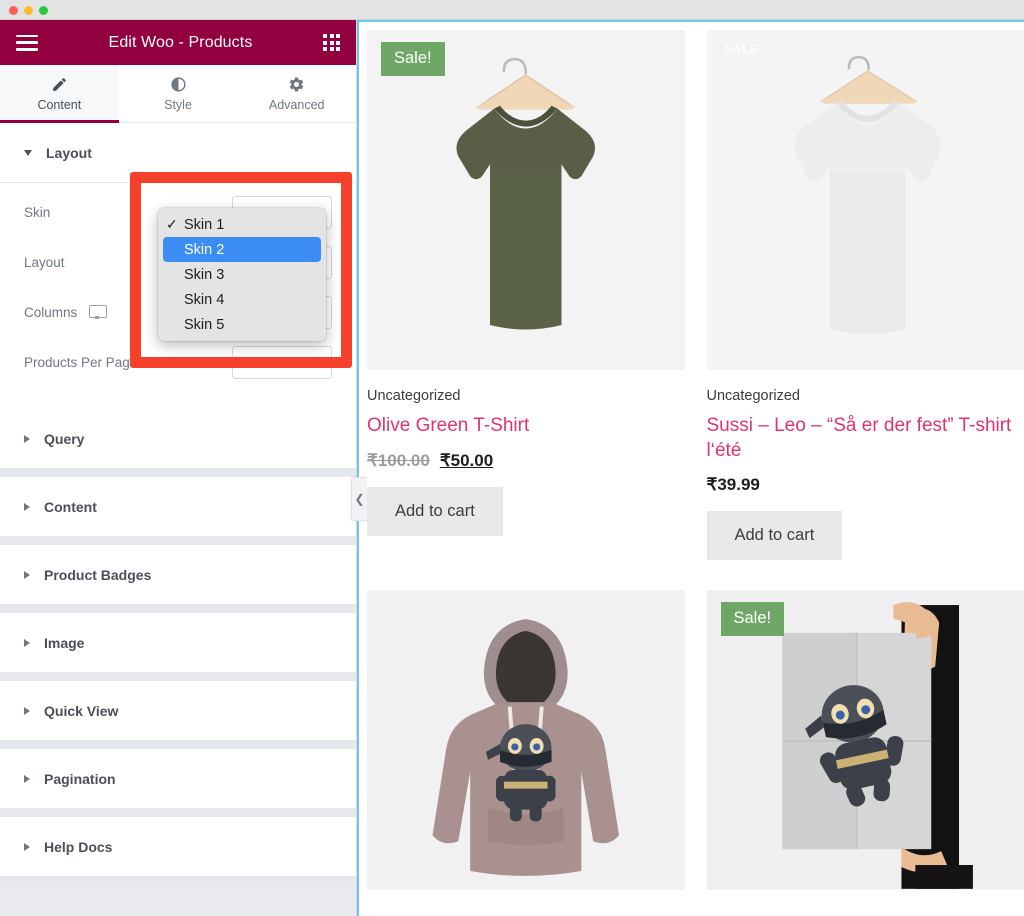  I want to click on check-icon: ✓, so click(172, 224).